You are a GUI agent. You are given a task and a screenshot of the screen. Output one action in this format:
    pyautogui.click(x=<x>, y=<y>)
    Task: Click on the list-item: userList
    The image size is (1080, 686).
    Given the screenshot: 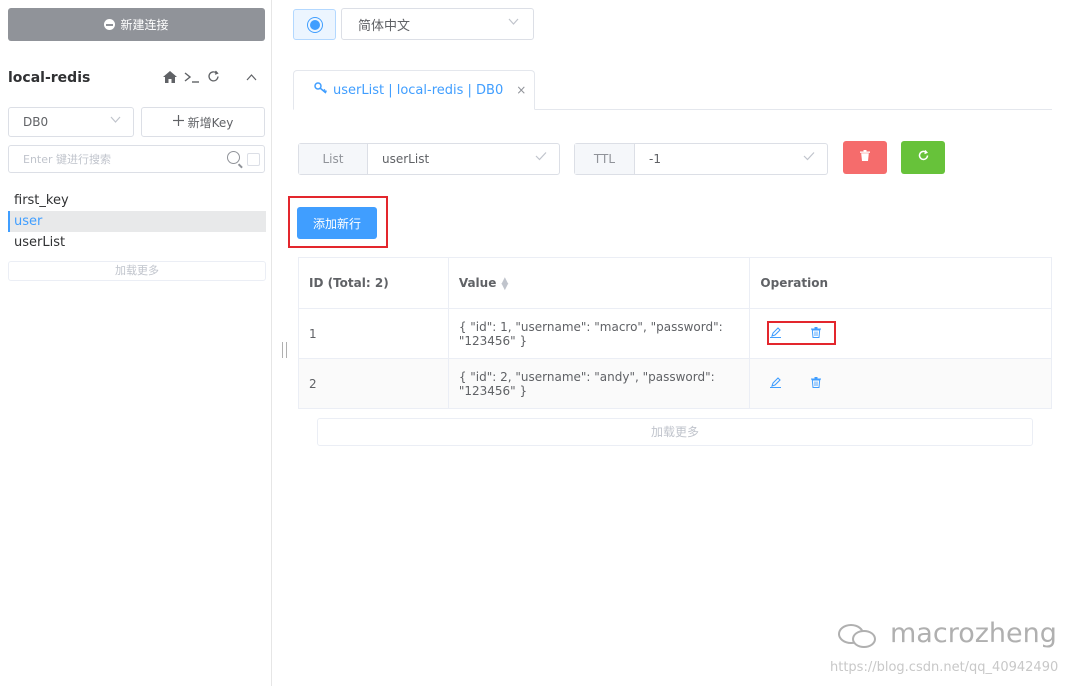 What is the action you would take?
    pyautogui.click(x=137, y=242)
    